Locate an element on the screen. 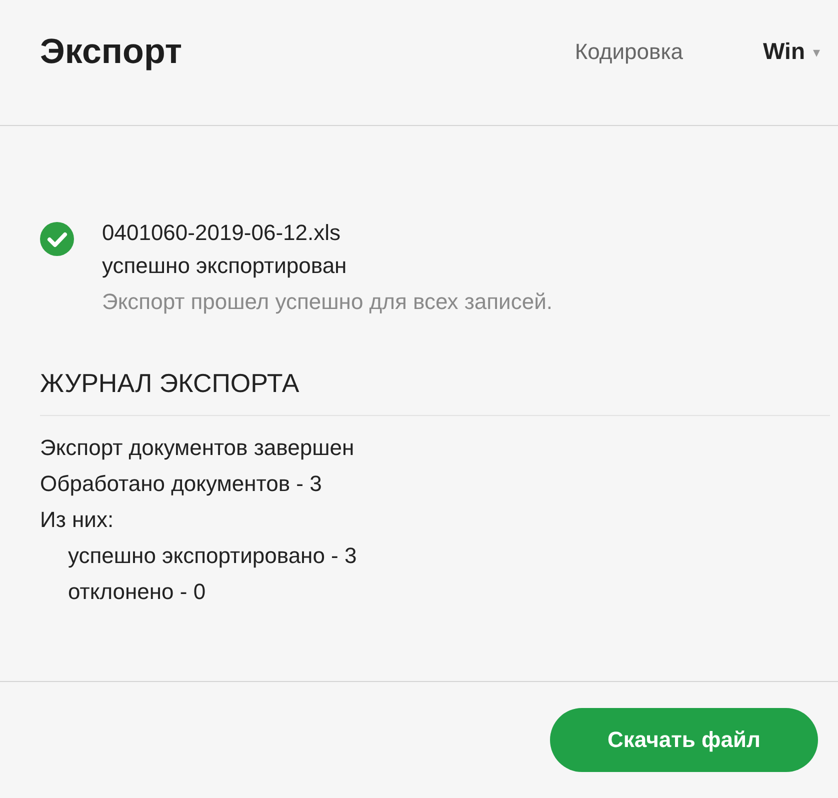 The height and width of the screenshot is (798, 838). dialog-title: Экспорт is located at coordinates (111, 52).